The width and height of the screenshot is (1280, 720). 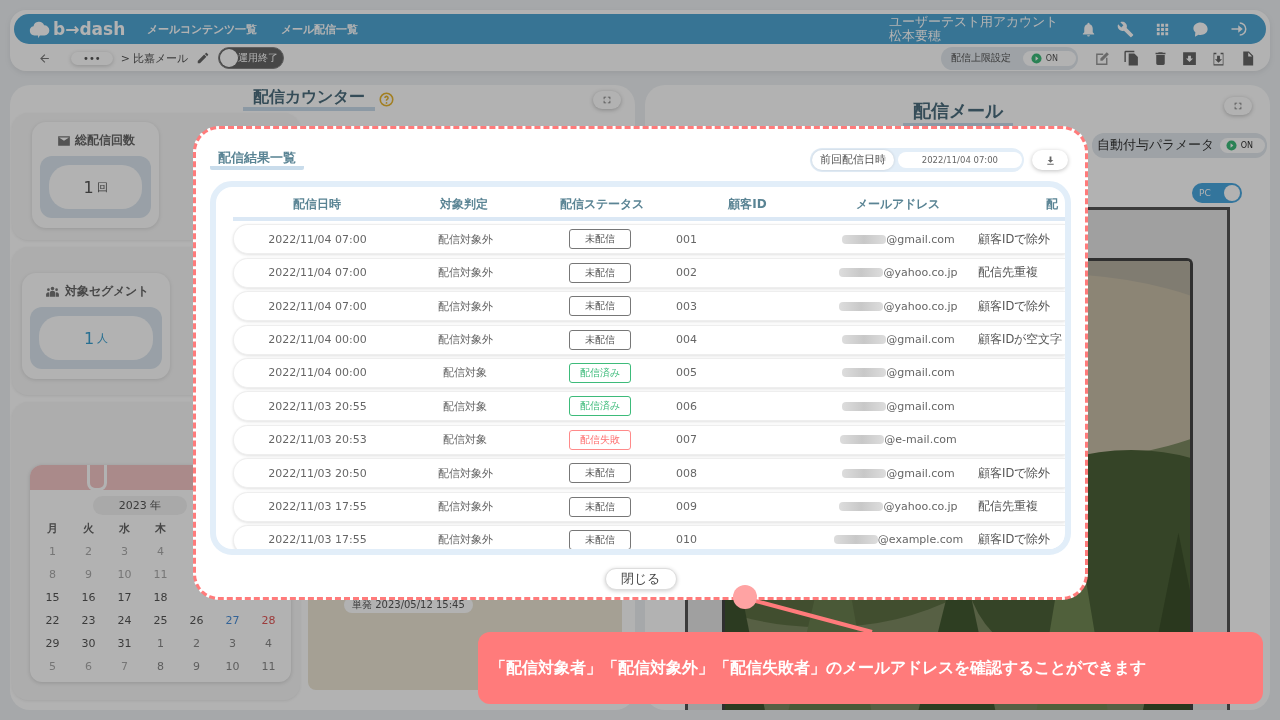 I want to click on parameter-label: 自動付与パラメータ, so click(x=1155, y=145).